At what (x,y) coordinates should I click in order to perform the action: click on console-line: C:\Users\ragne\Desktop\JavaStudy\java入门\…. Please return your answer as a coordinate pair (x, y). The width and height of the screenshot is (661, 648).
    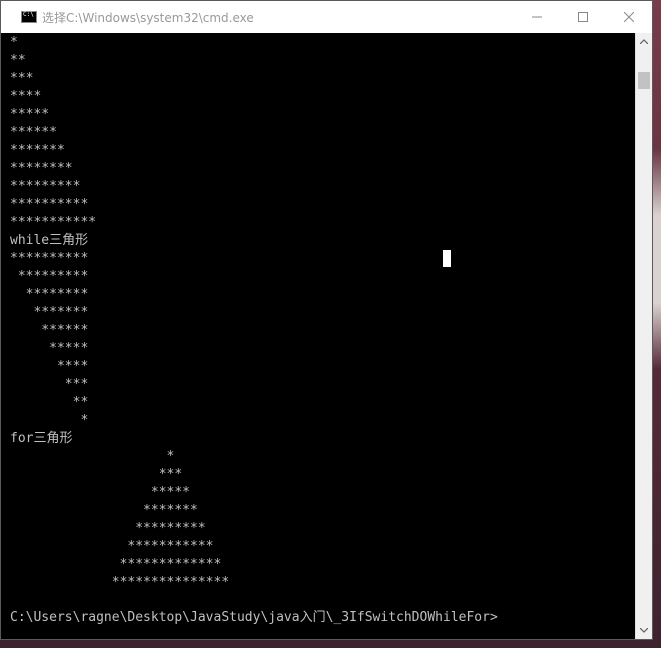
    Looking at the image, I should click on (254, 617).